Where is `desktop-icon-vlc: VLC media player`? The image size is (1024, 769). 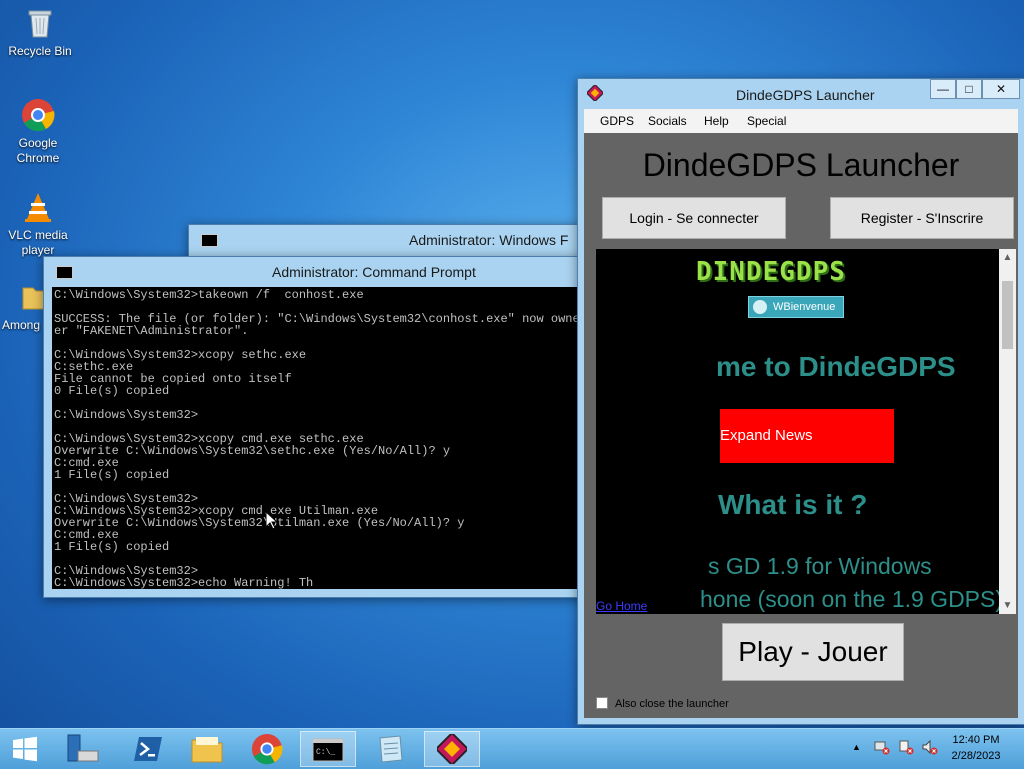 desktop-icon-vlc: VLC media player is located at coordinates (39, 224).